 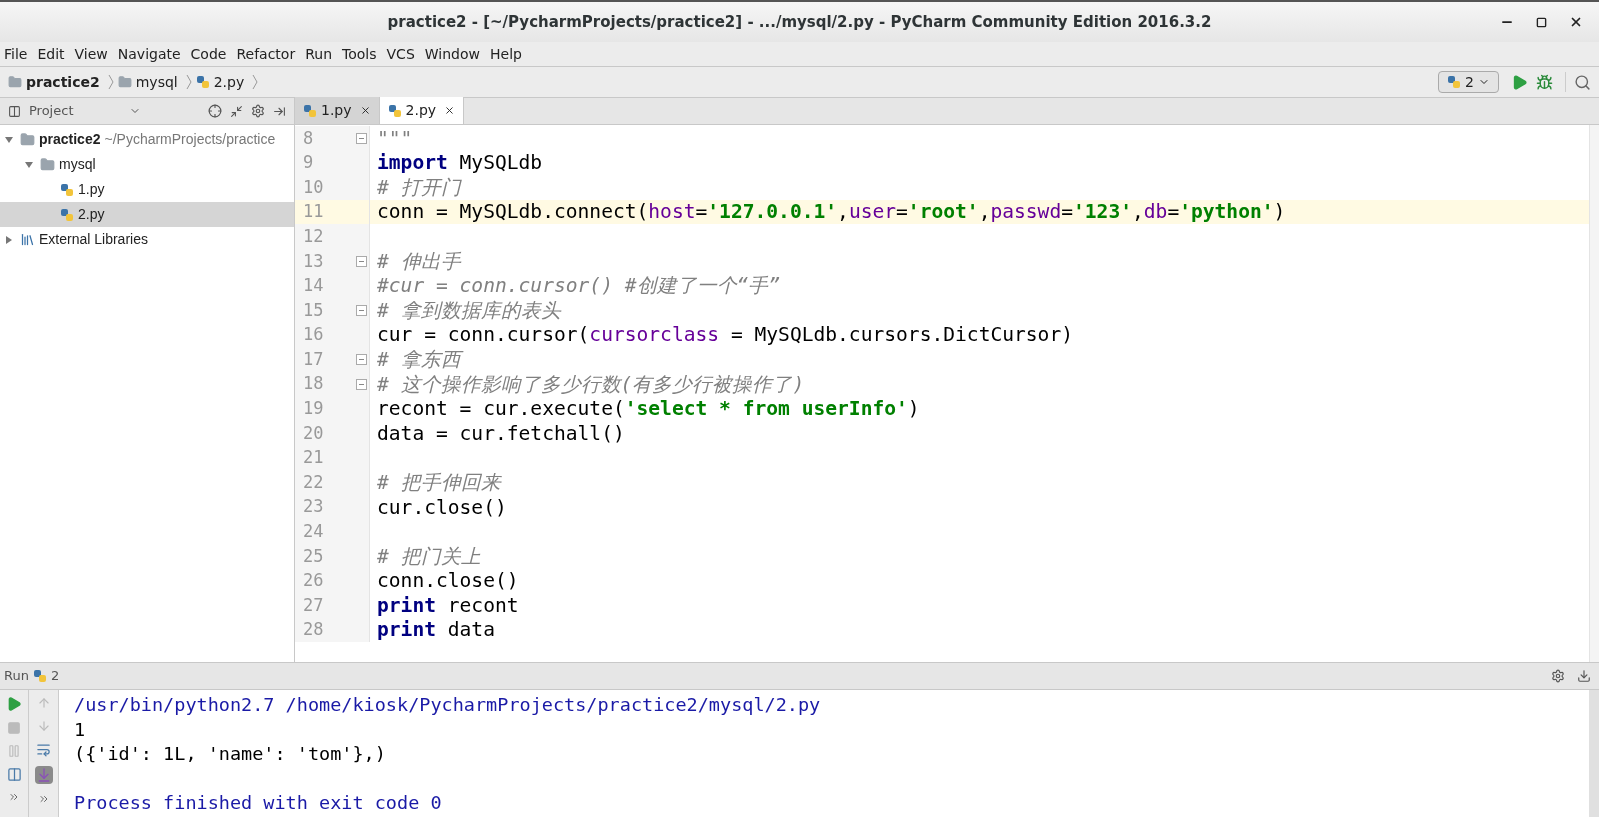 What do you see at coordinates (55, 676) in the screenshot?
I see `run-tab: 2` at bounding box center [55, 676].